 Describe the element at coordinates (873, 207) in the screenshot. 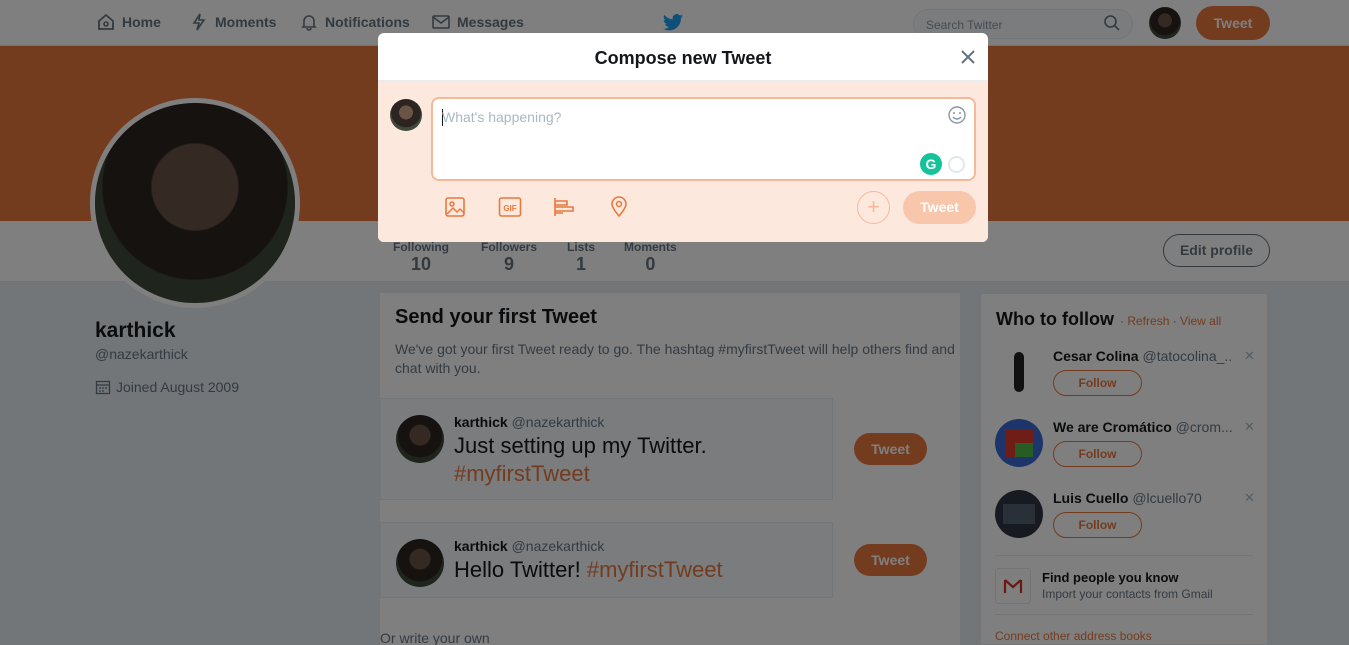

I see `add-tweet-button: +` at that location.